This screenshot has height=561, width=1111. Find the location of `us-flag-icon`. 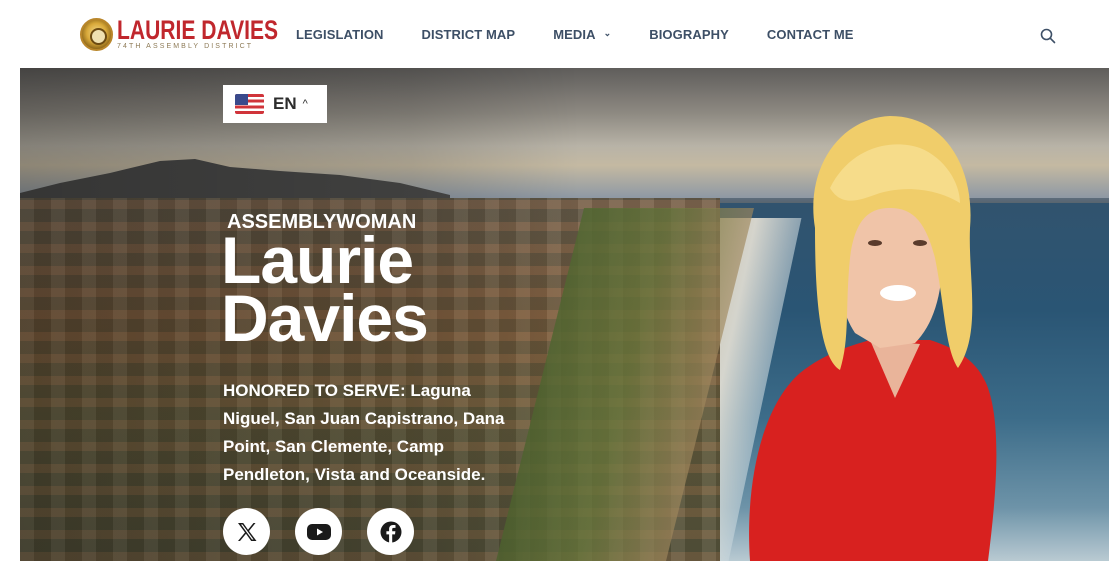

us-flag-icon is located at coordinates (249, 104).